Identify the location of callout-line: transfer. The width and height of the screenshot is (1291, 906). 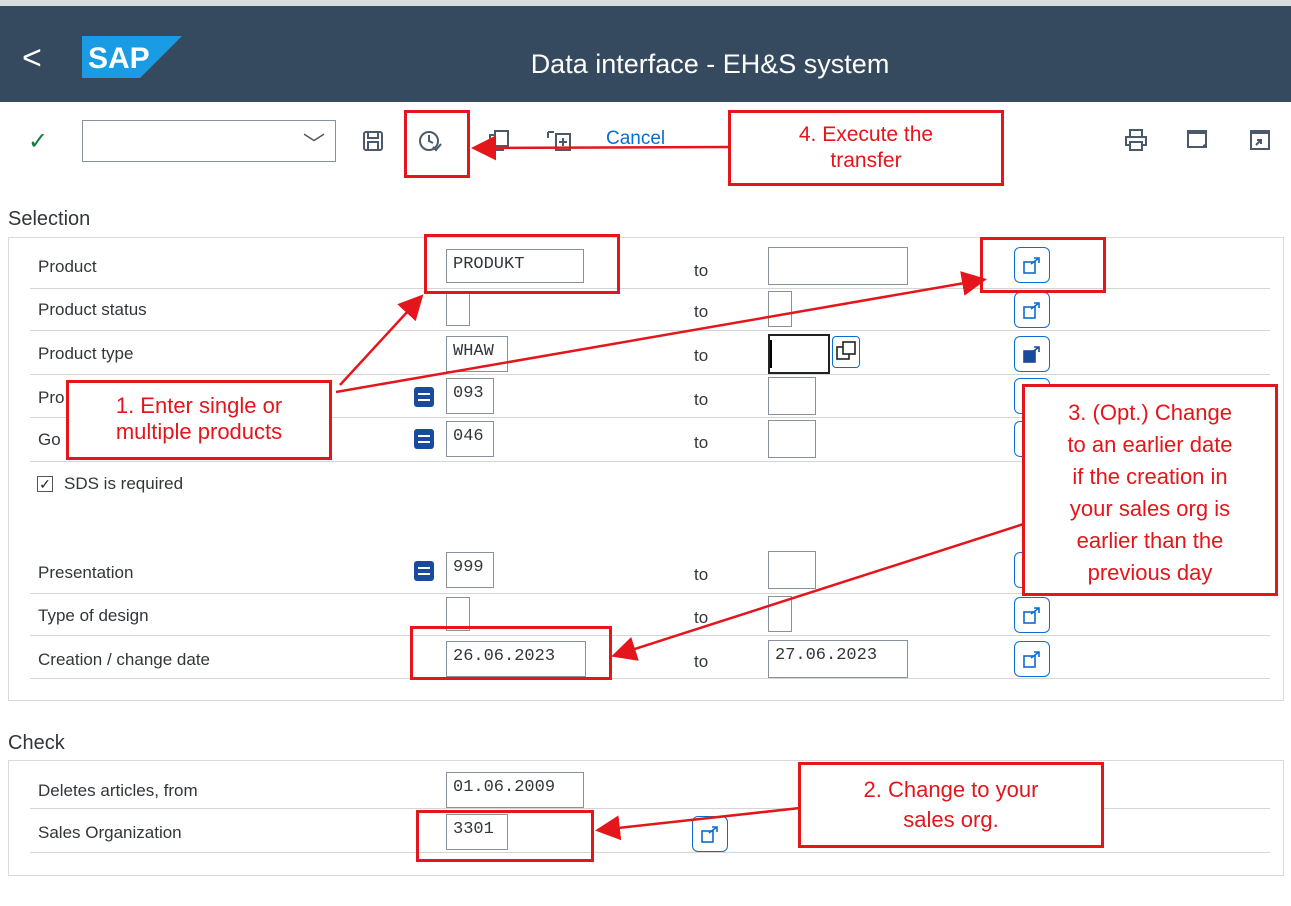
(866, 160).